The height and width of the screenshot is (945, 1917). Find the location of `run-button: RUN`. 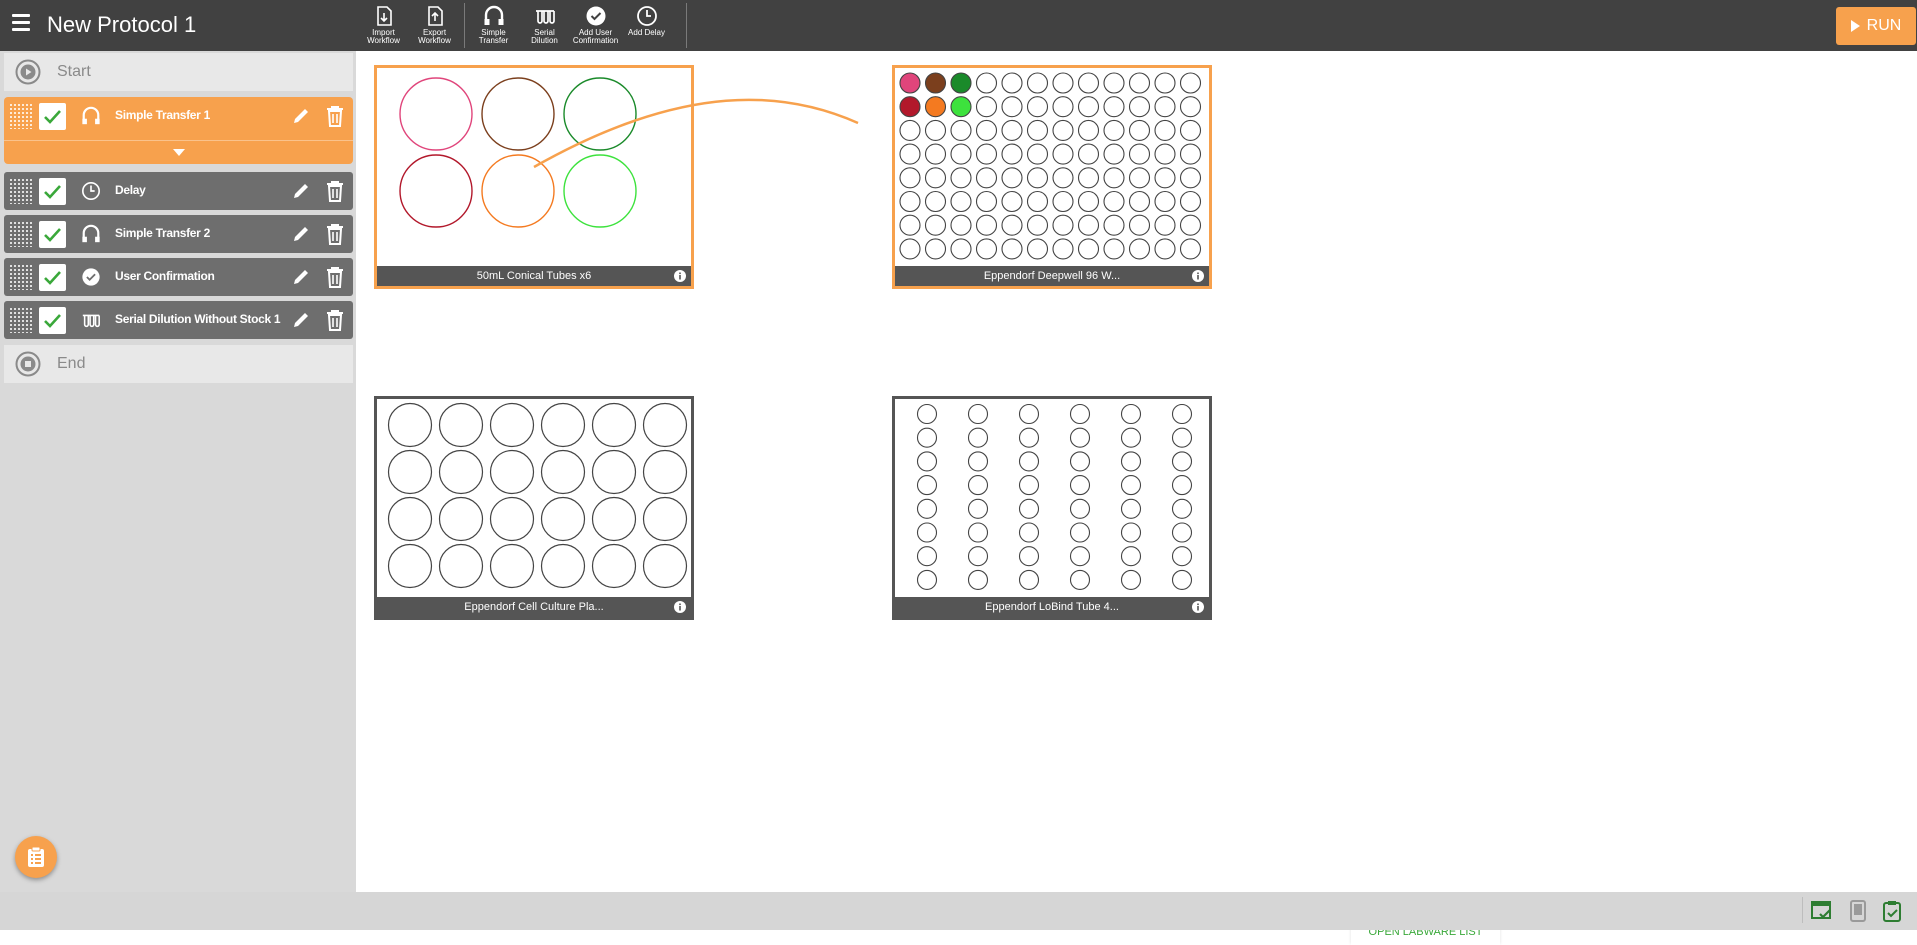

run-button: RUN is located at coordinates (1876, 26).